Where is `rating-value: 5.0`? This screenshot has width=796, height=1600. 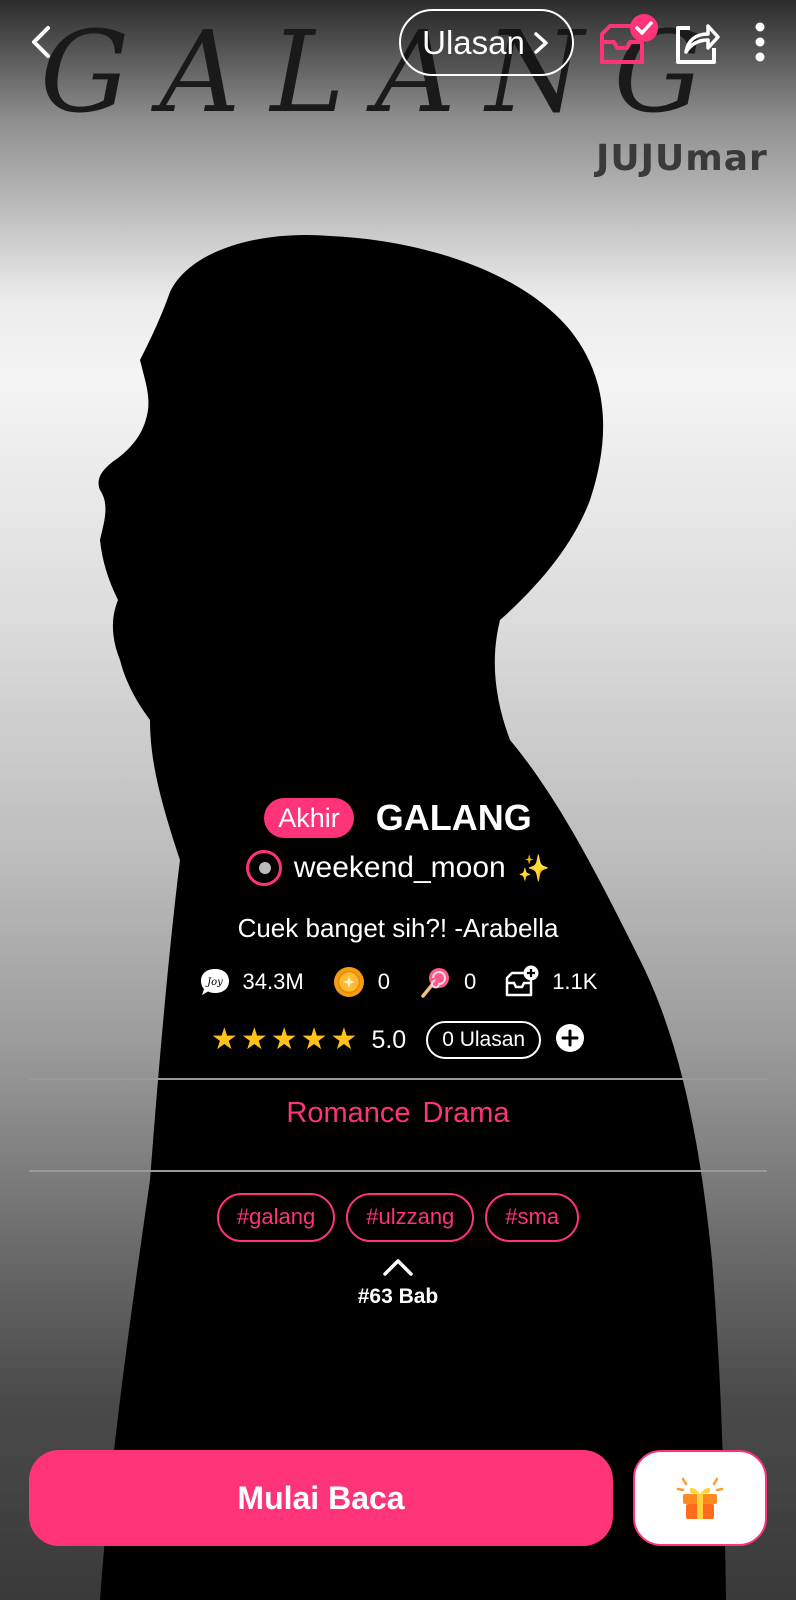 rating-value: 5.0 is located at coordinates (389, 1039).